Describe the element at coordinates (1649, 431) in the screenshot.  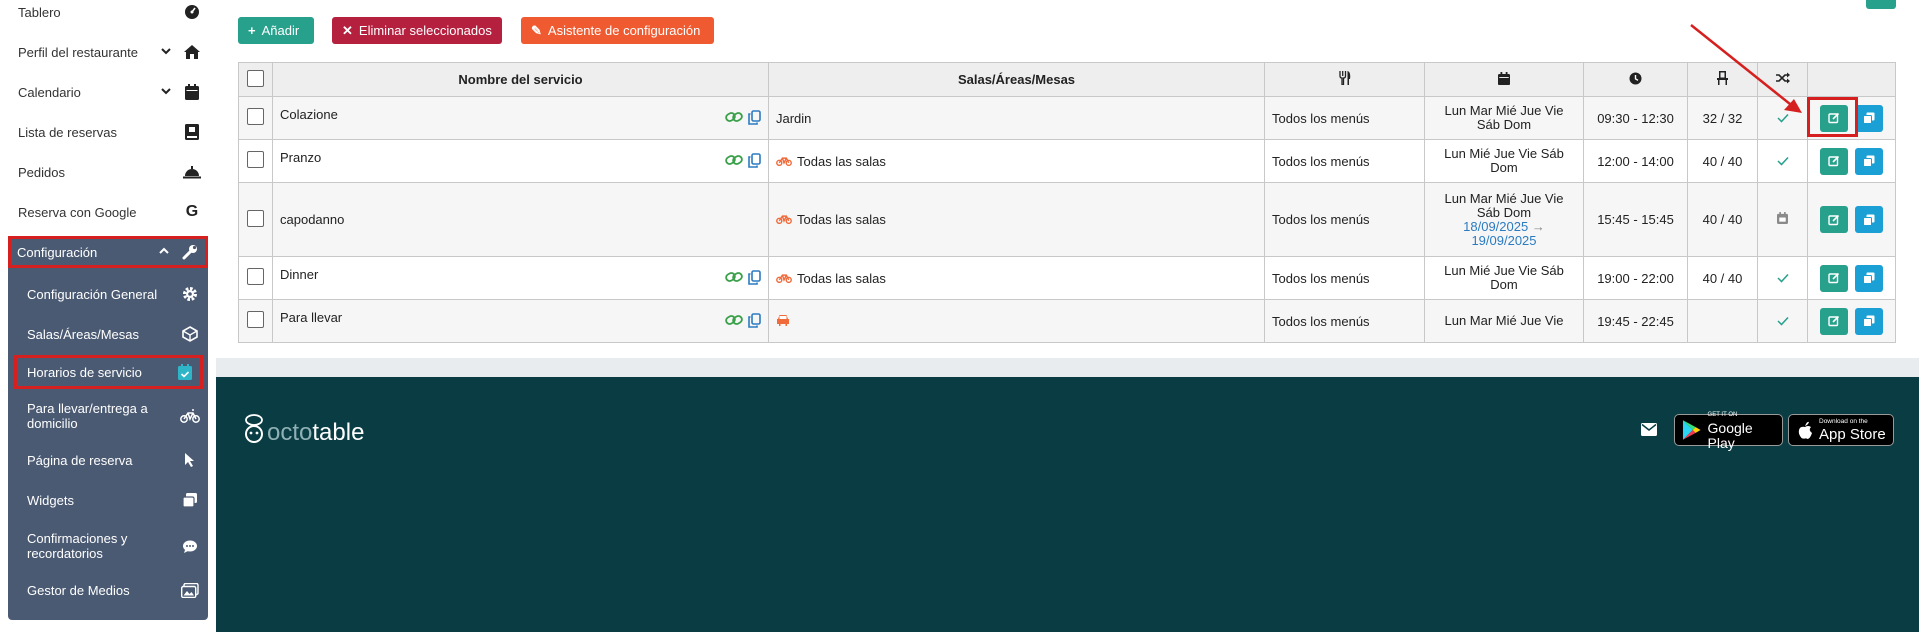
I see `email-icon` at that location.